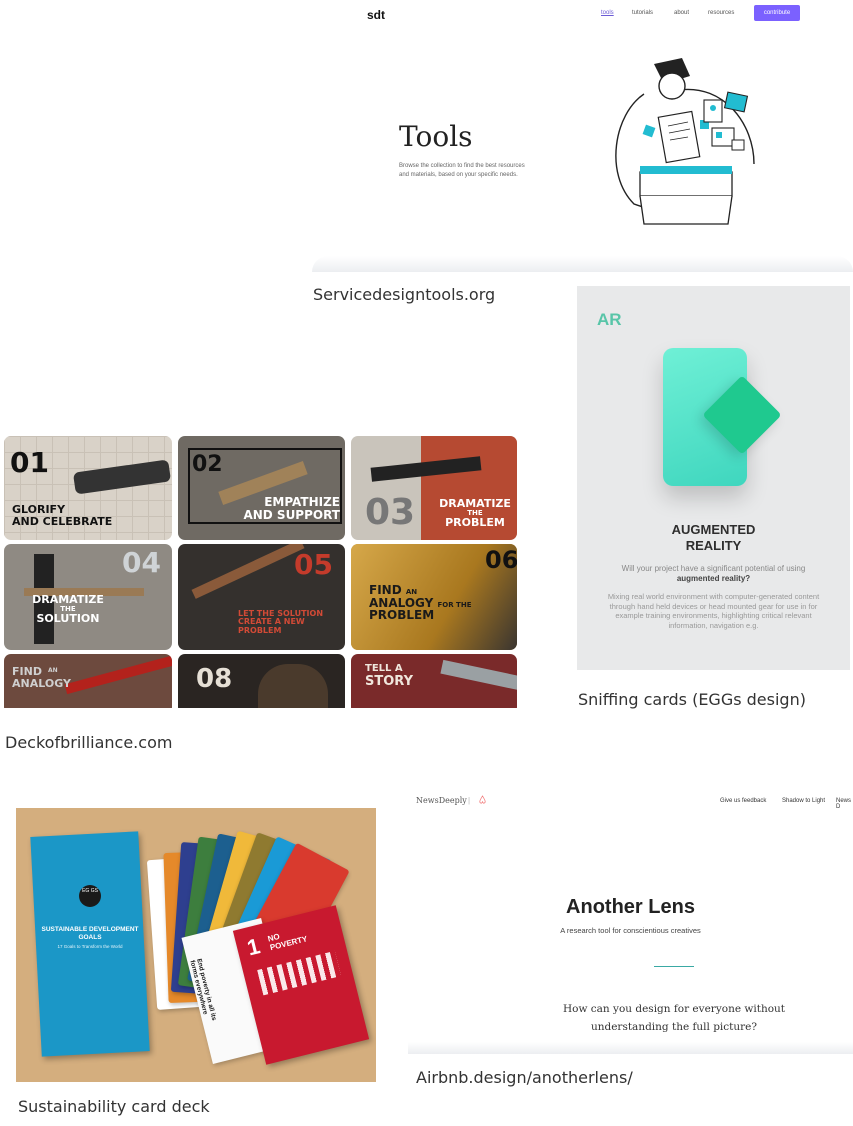 Image resolution: width=853 pixels, height=1126 pixels. What do you see at coordinates (713, 578) in the screenshot?
I see `card-question-bold: augmented reality?` at bounding box center [713, 578].